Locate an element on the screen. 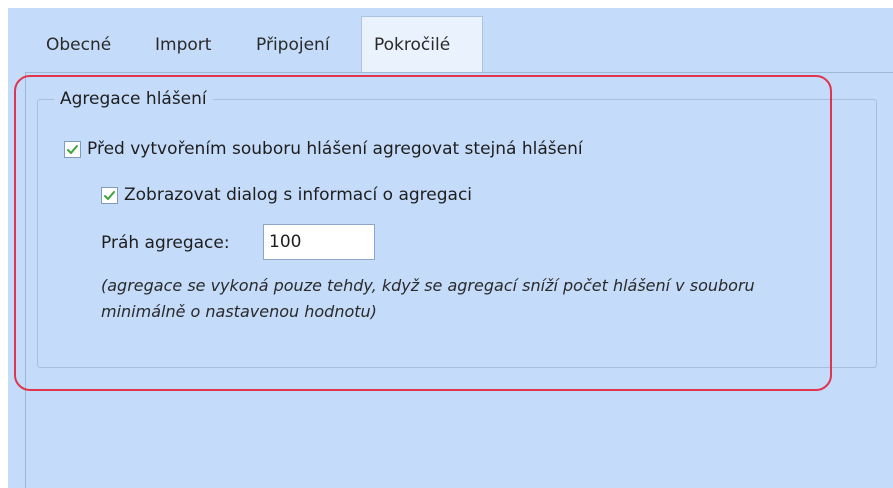 The height and width of the screenshot is (488, 893). tab-general: Obecné is located at coordinates (78, 45).